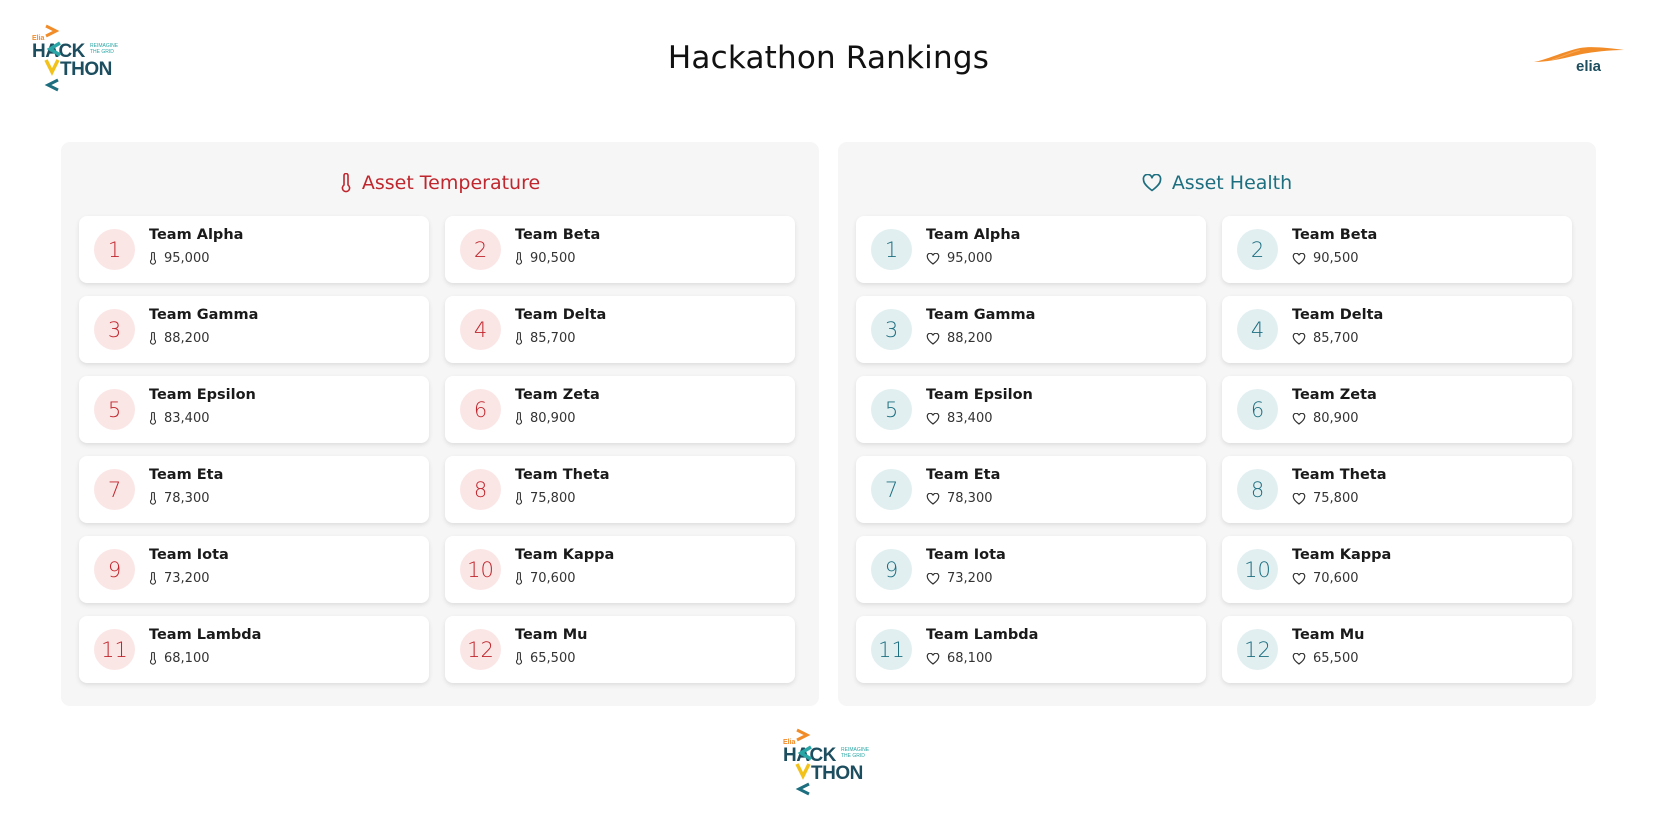 This screenshot has width=1657, height=817. Describe the element at coordinates (565, 555) in the screenshot. I see `team-name: Team Kappa` at that location.